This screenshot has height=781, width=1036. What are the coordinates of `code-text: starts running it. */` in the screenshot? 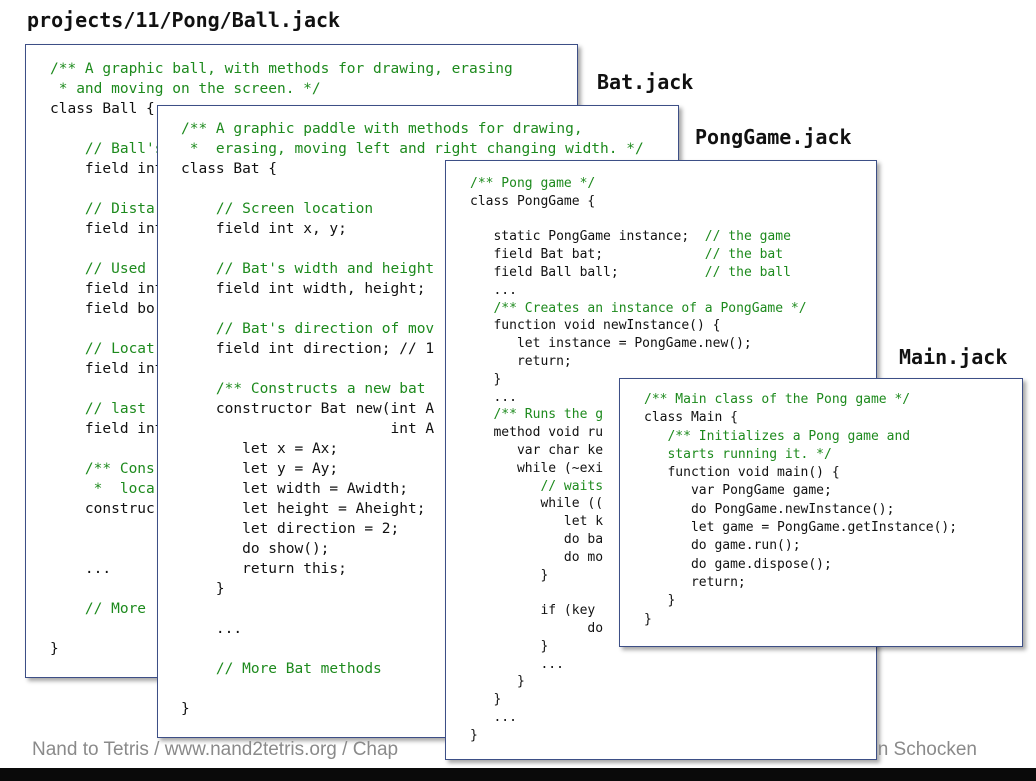 It's located at (738, 454).